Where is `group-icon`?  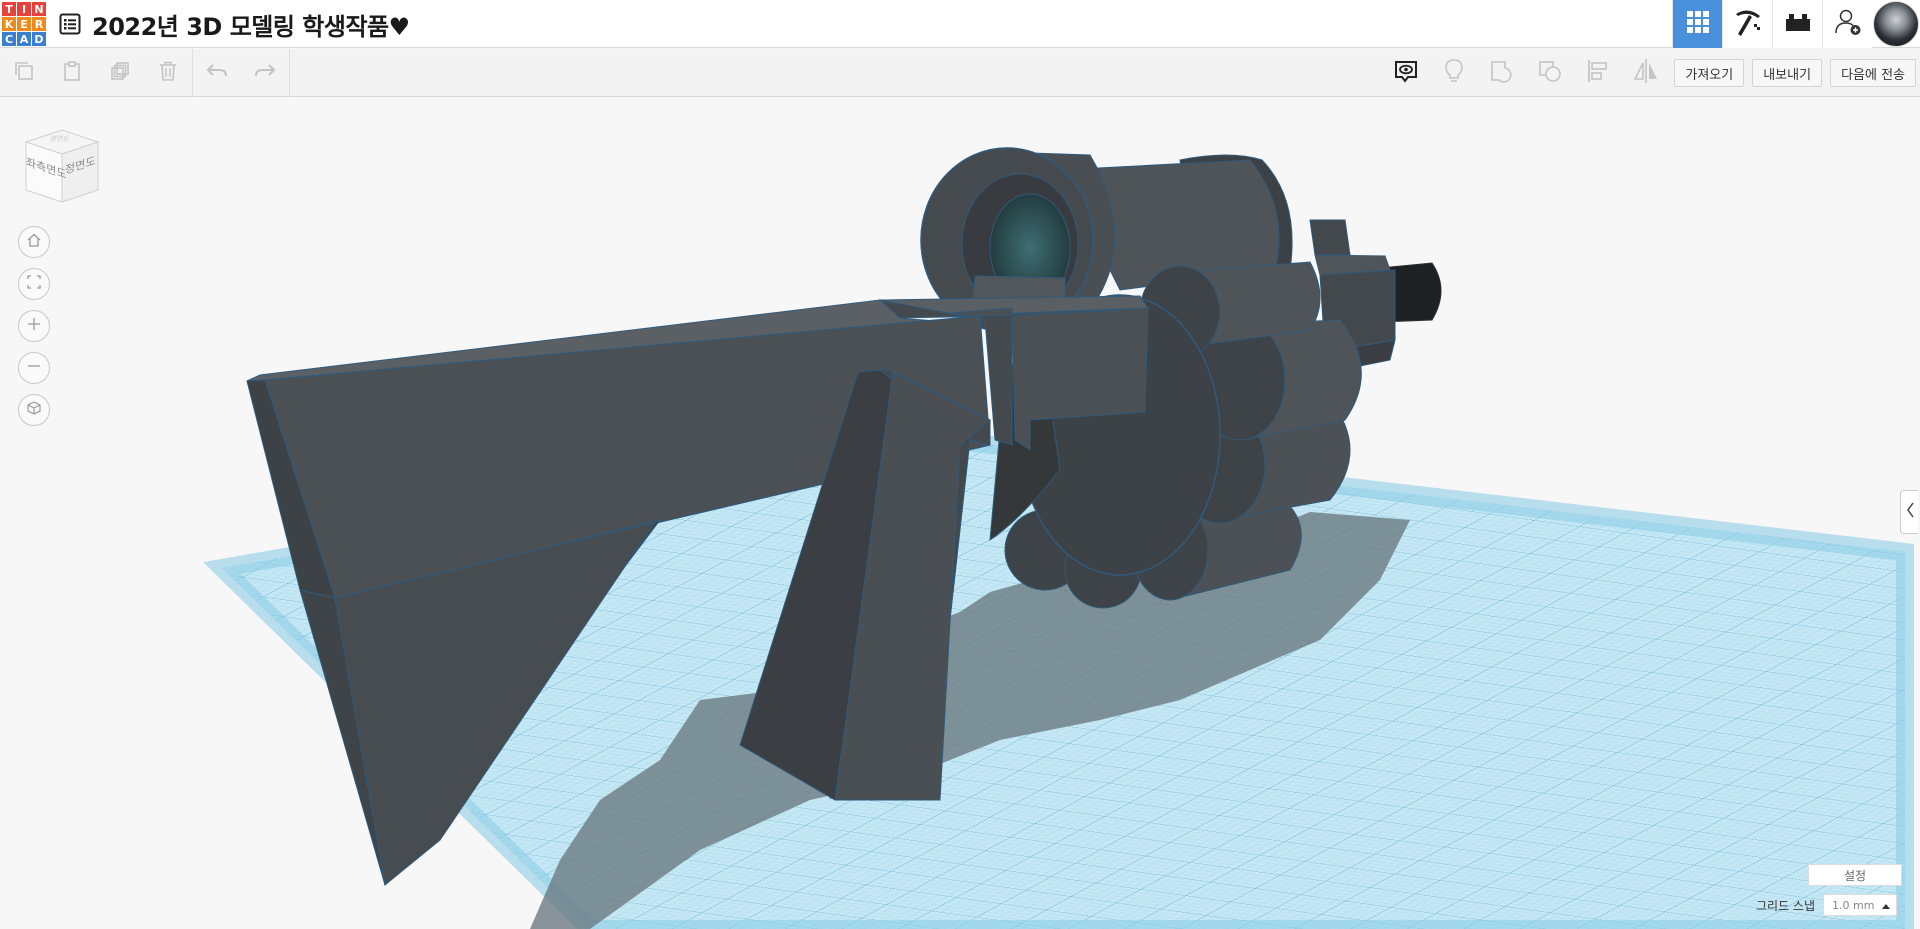
group-icon is located at coordinates (1502, 73).